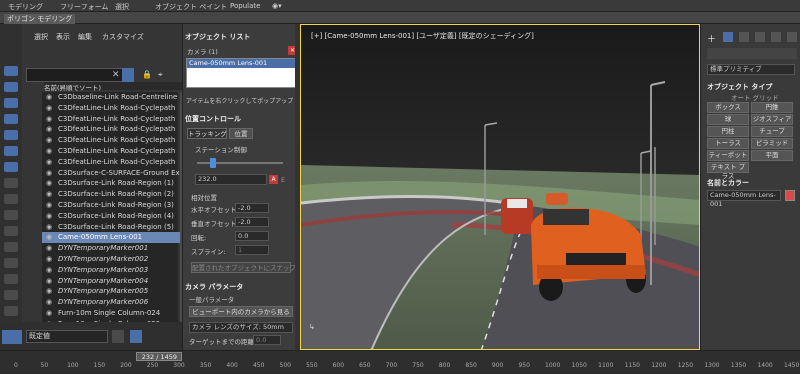 The height and width of the screenshot is (374, 800). Describe the element at coordinates (728, 155) in the screenshot. I see `teapot-button: ティーポット` at that location.